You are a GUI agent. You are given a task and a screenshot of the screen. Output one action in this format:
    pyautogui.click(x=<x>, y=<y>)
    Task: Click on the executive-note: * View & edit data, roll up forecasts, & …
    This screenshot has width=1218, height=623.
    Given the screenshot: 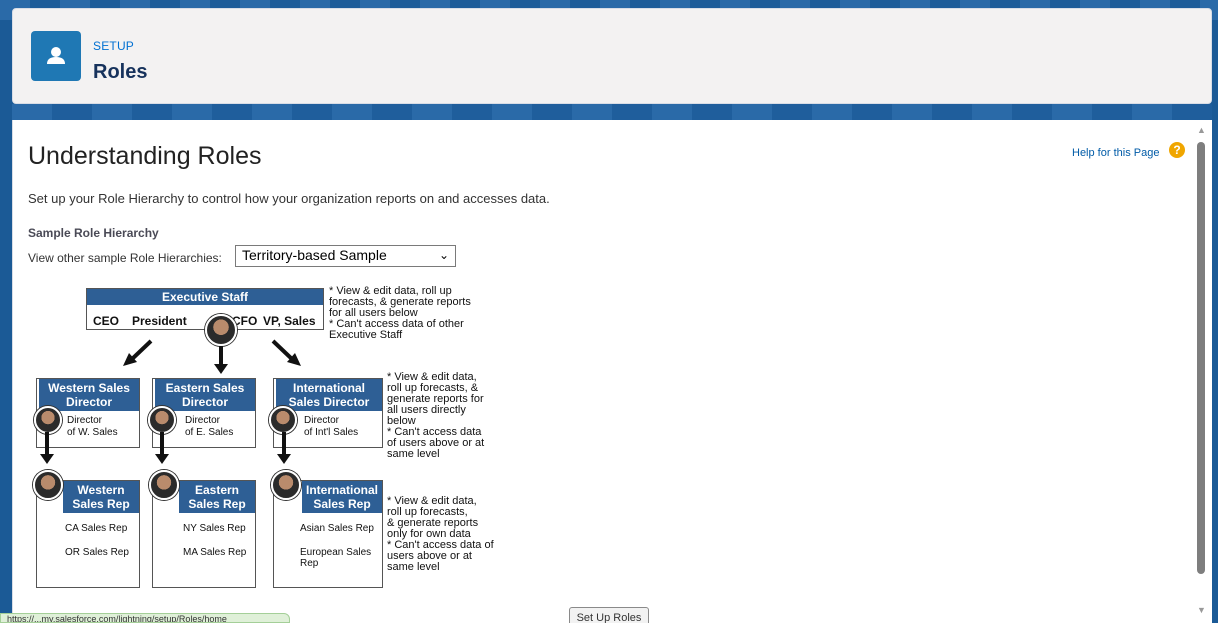 What is the action you would take?
    pyautogui.click(x=400, y=313)
    